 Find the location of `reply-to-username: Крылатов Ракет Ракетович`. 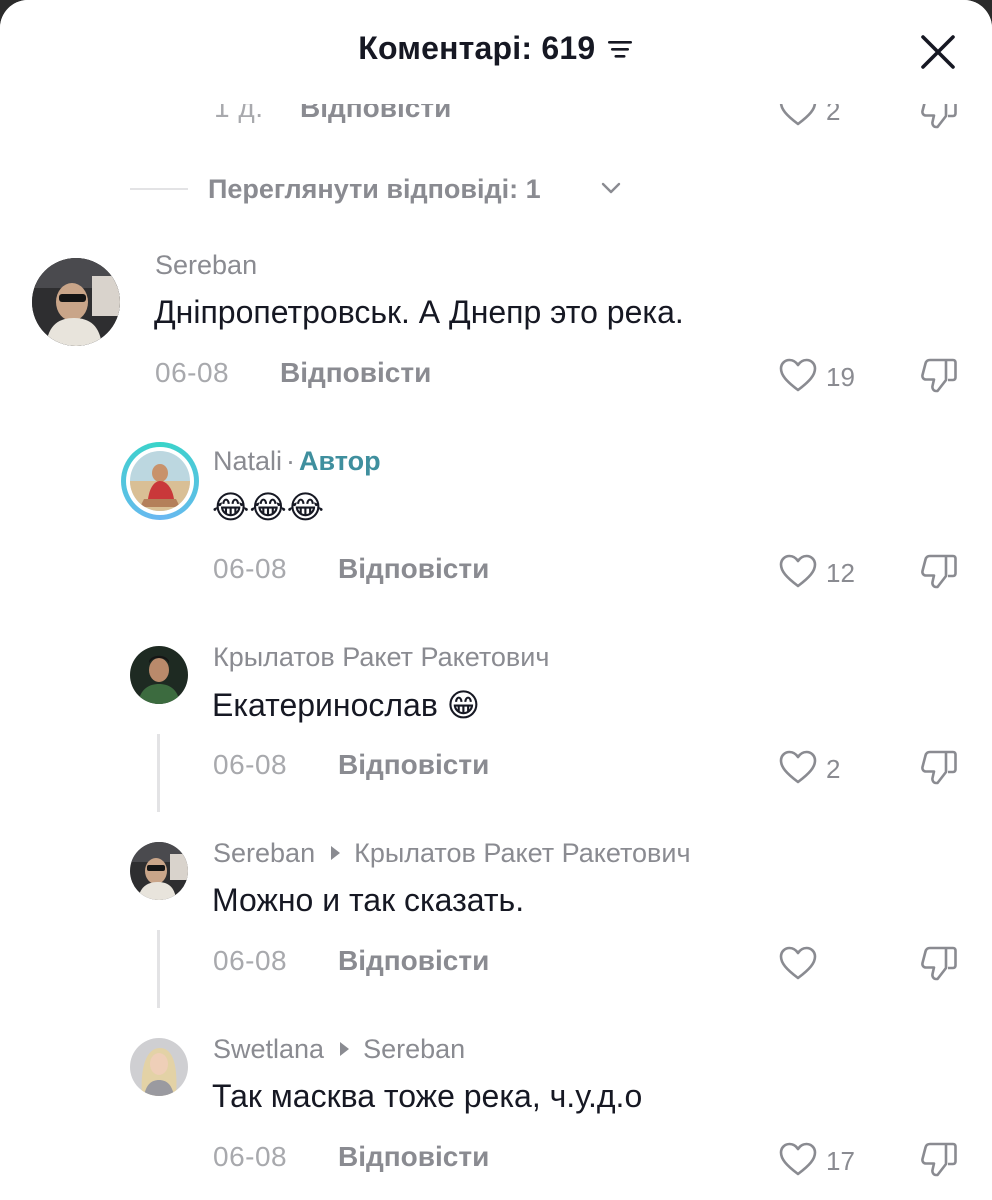

reply-to-username: Крылатов Ракет Ракетович is located at coordinates (522, 853).